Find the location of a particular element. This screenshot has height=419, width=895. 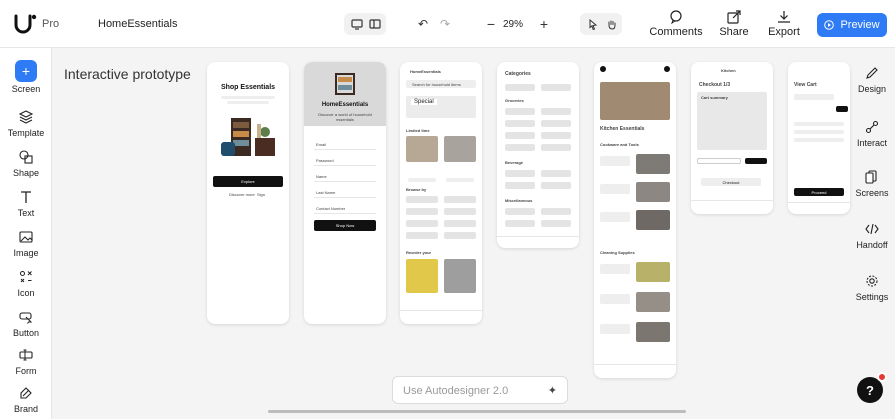

checkout-button: Checkout is located at coordinates (731, 182).